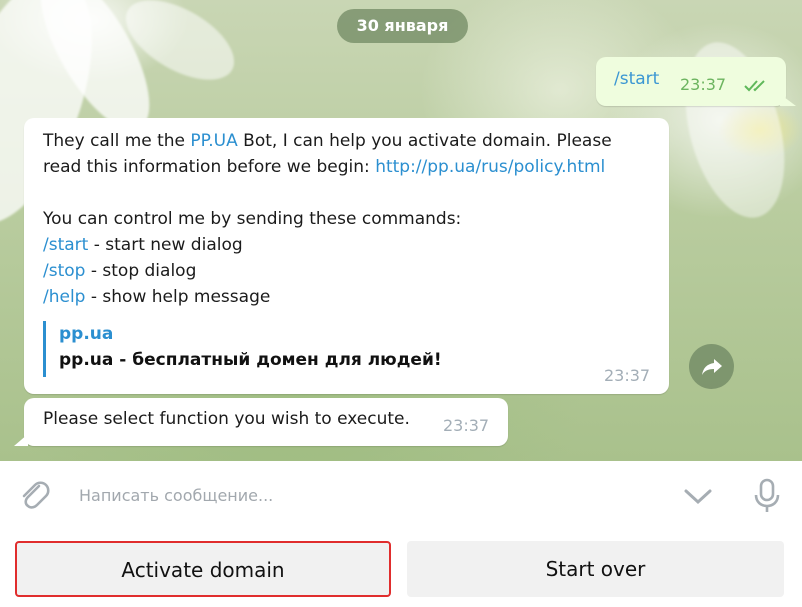 Image resolution: width=802 pixels, height=607 pixels. I want to click on message-input, so click(369, 495).